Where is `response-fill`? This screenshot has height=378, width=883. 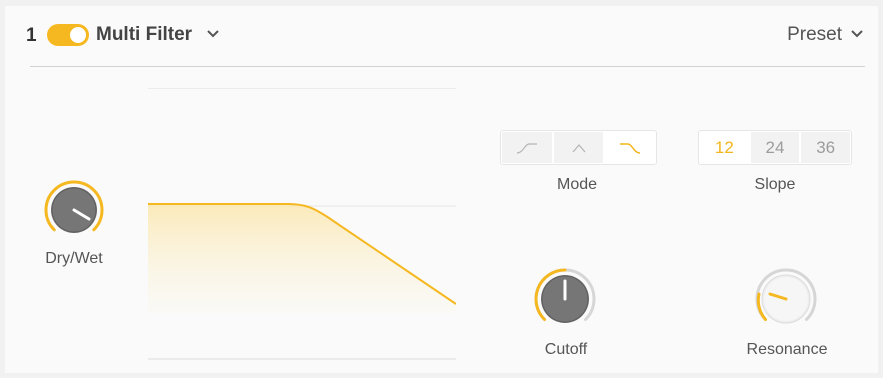 response-fill is located at coordinates (302, 258).